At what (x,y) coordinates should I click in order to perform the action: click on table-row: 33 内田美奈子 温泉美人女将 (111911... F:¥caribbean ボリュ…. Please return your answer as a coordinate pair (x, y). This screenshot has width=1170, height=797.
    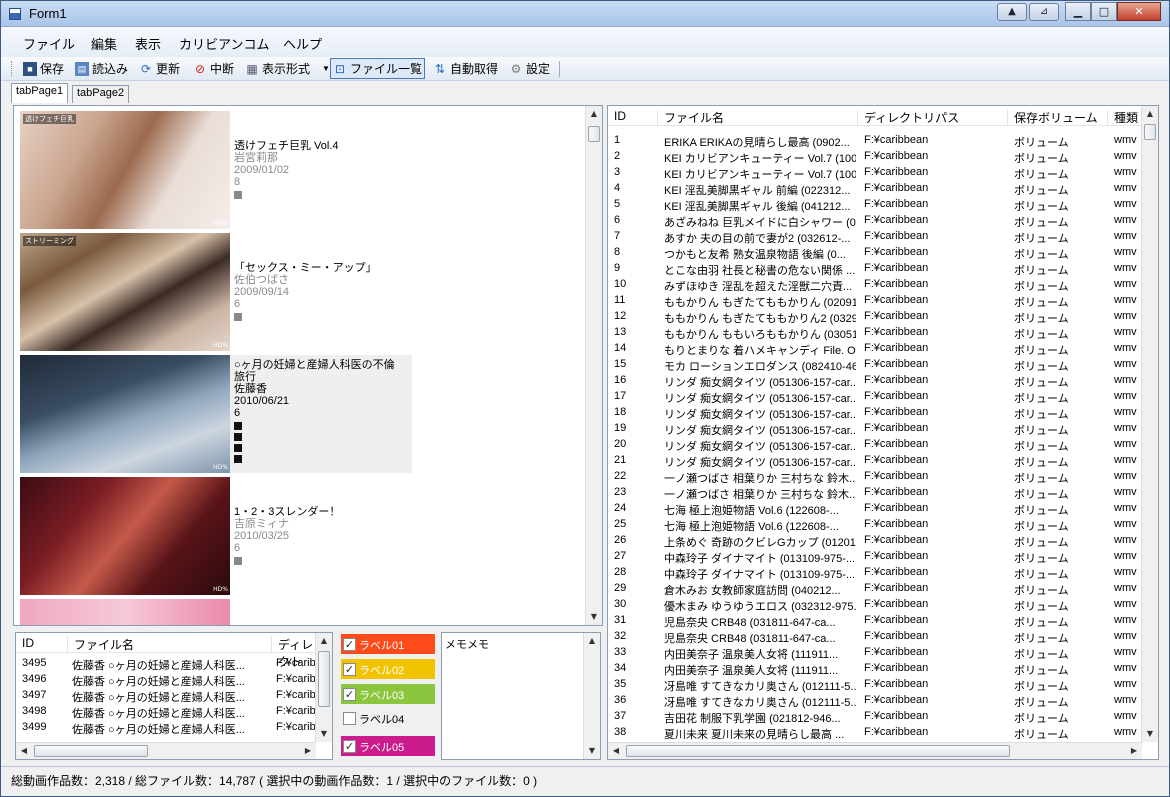
    Looking at the image, I should click on (875, 652).